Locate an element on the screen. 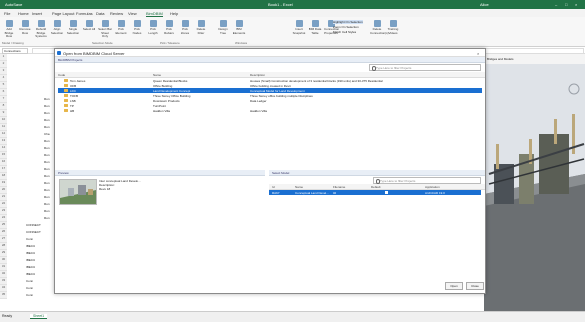 Image resolution: width=585 pixels, height=322 pixels. align-selection-button: Align Selection is located at coordinates (57, 27).